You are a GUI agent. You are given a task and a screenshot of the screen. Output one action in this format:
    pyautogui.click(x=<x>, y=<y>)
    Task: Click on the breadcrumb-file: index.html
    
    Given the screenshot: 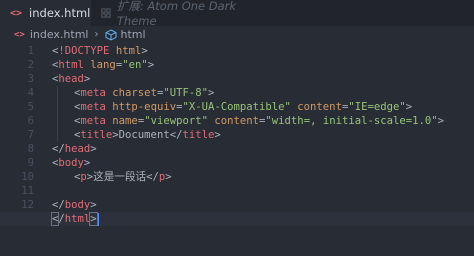 What is the action you would take?
    pyautogui.click(x=59, y=34)
    